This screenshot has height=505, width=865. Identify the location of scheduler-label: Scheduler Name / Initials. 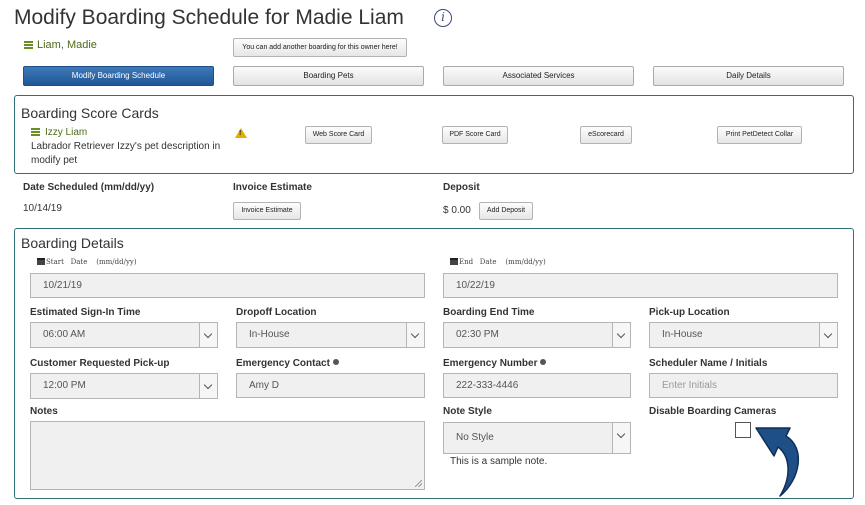
(708, 363).